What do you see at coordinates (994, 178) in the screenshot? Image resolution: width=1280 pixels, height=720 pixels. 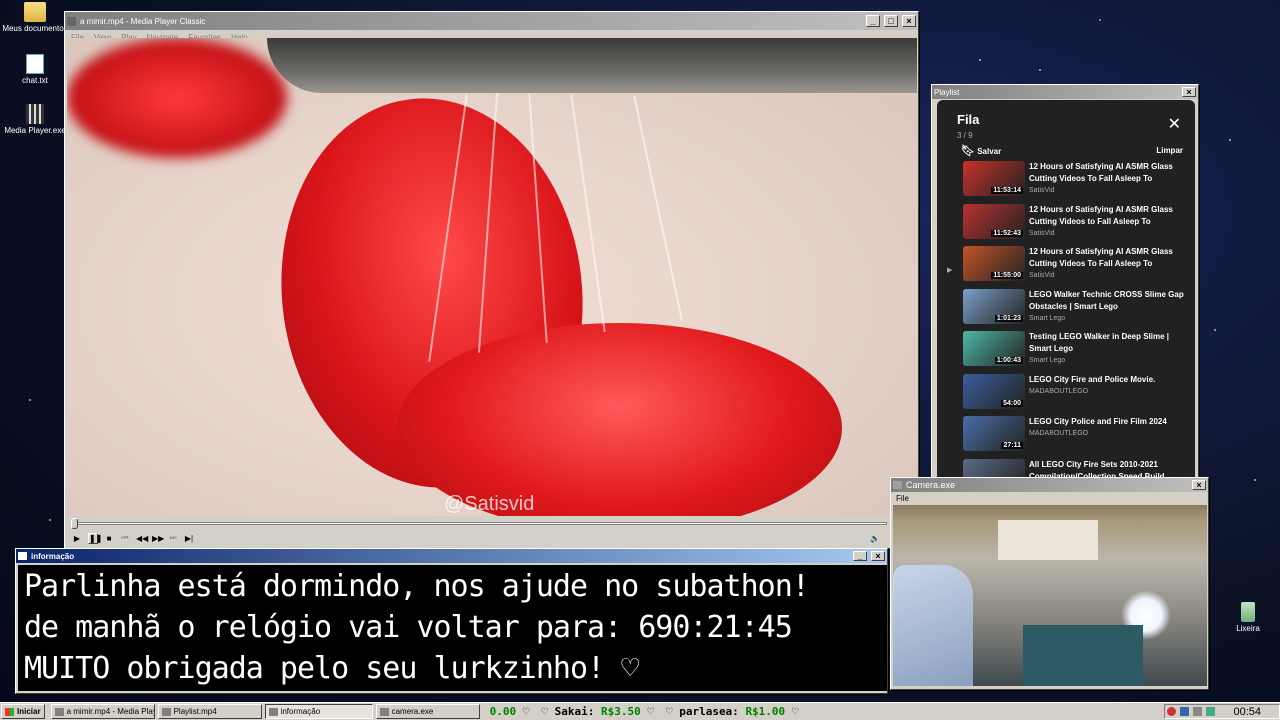 I see `video-thumbnail: 11:53:14` at bounding box center [994, 178].